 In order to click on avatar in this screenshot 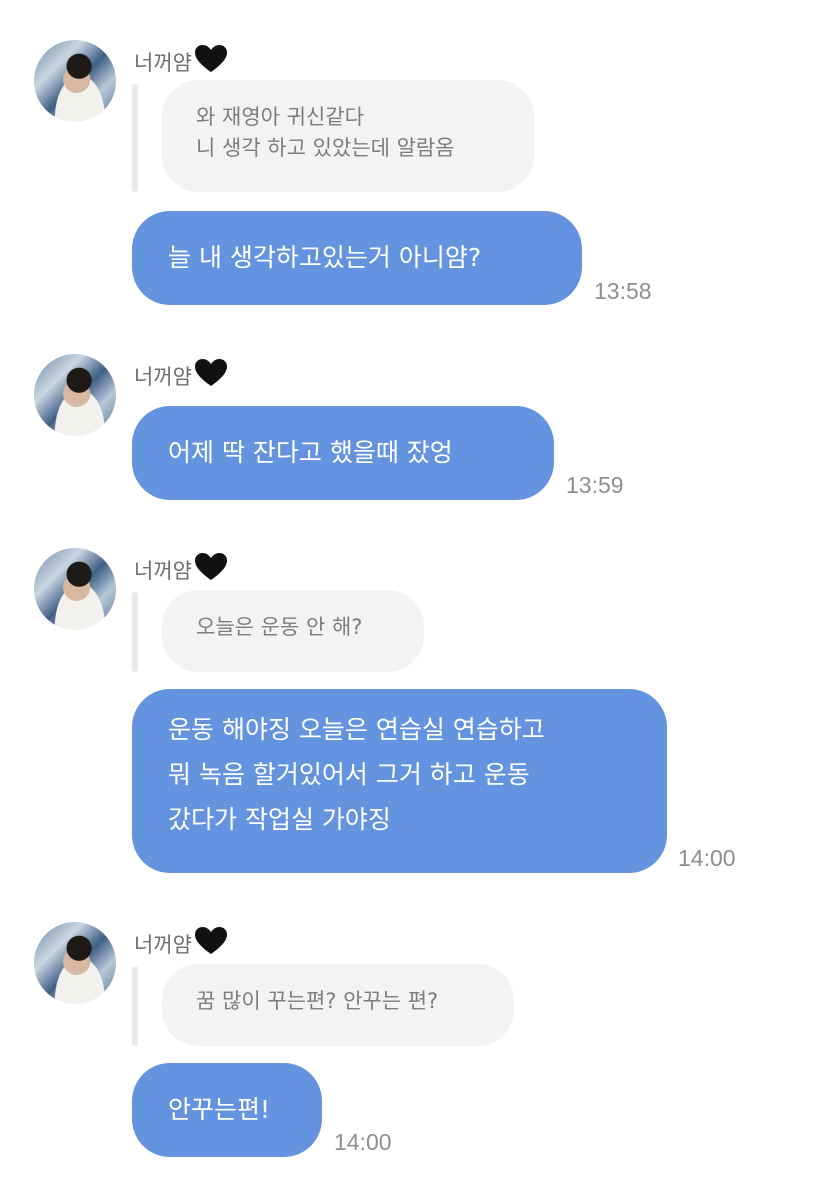, I will do `click(75, 963)`.